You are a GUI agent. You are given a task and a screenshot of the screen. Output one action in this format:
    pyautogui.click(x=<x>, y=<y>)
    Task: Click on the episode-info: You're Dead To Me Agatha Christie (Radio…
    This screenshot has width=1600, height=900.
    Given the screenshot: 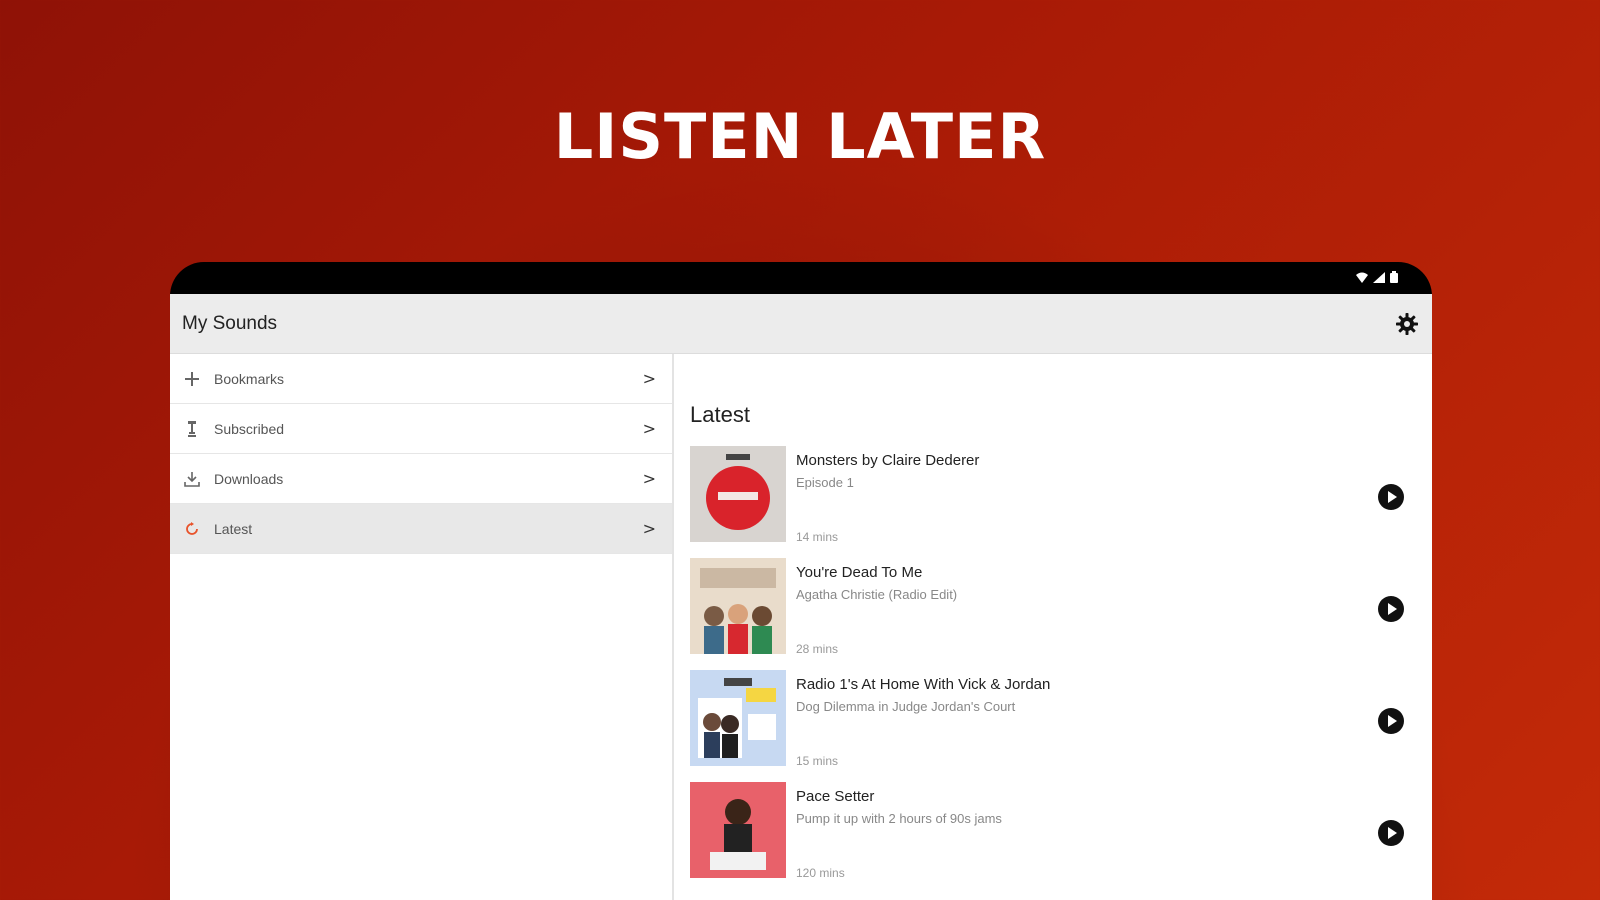 What is the action you would take?
    pyautogui.click(x=1102, y=614)
    